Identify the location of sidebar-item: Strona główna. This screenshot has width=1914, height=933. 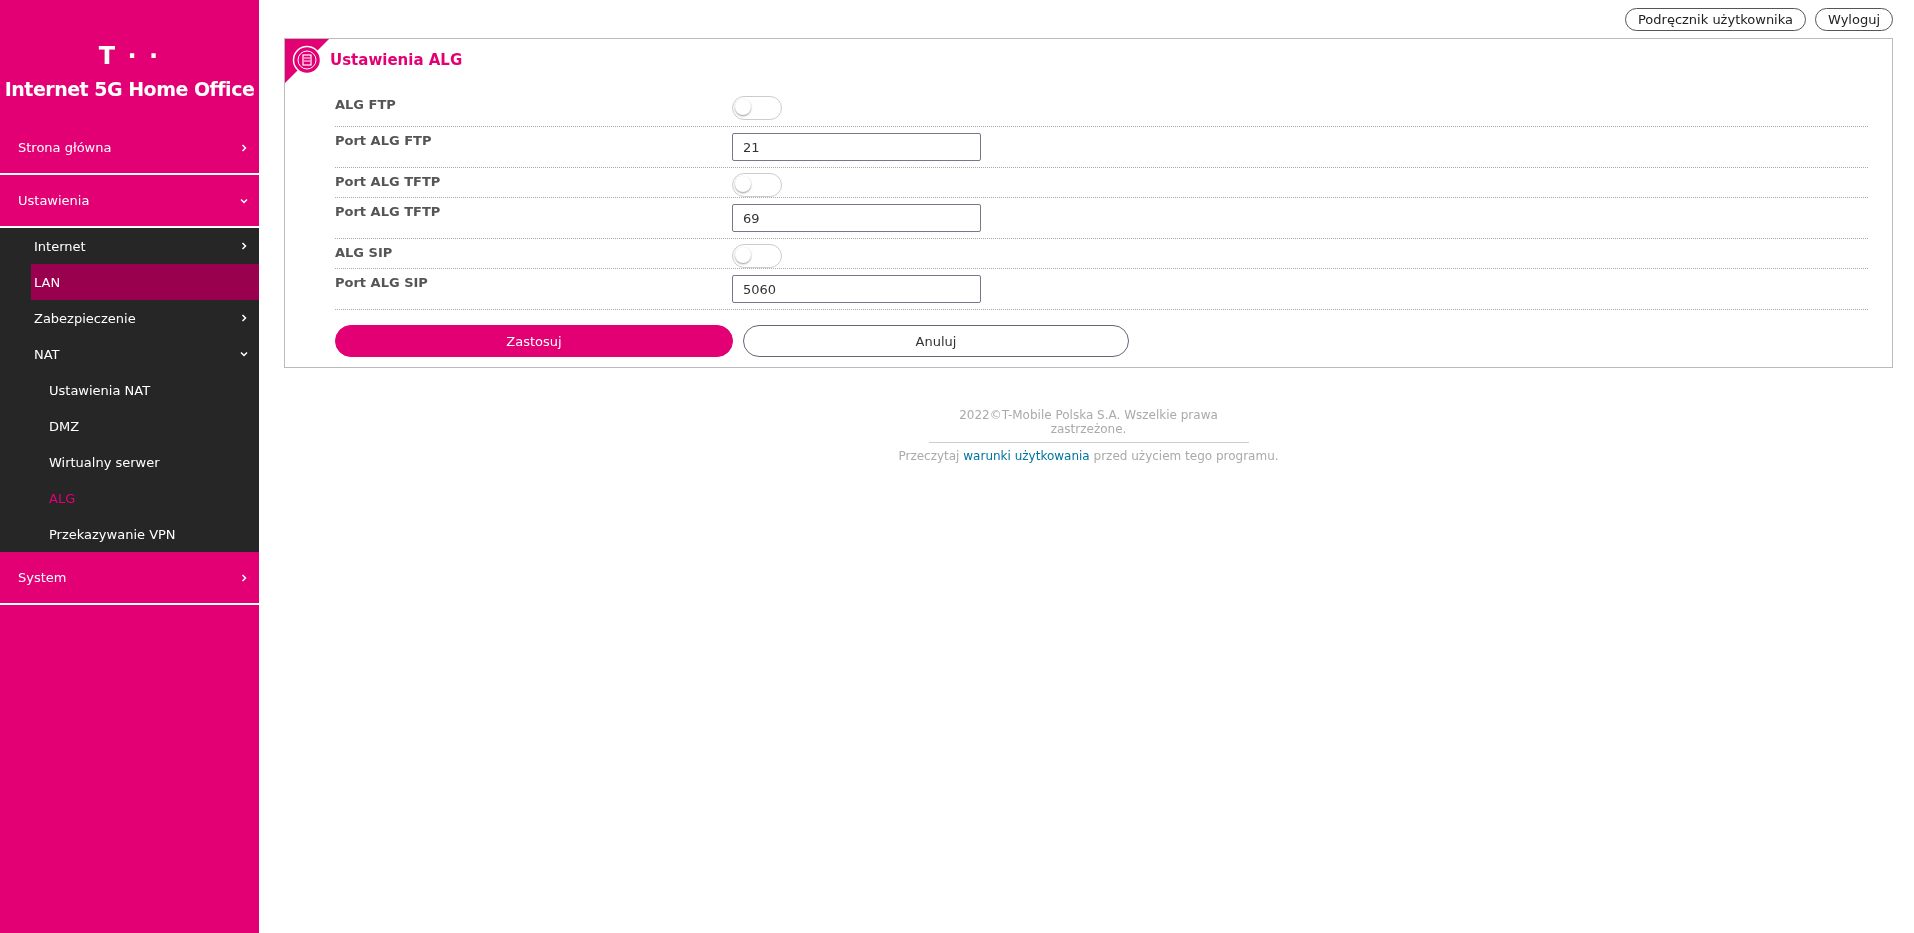
(129, 148).